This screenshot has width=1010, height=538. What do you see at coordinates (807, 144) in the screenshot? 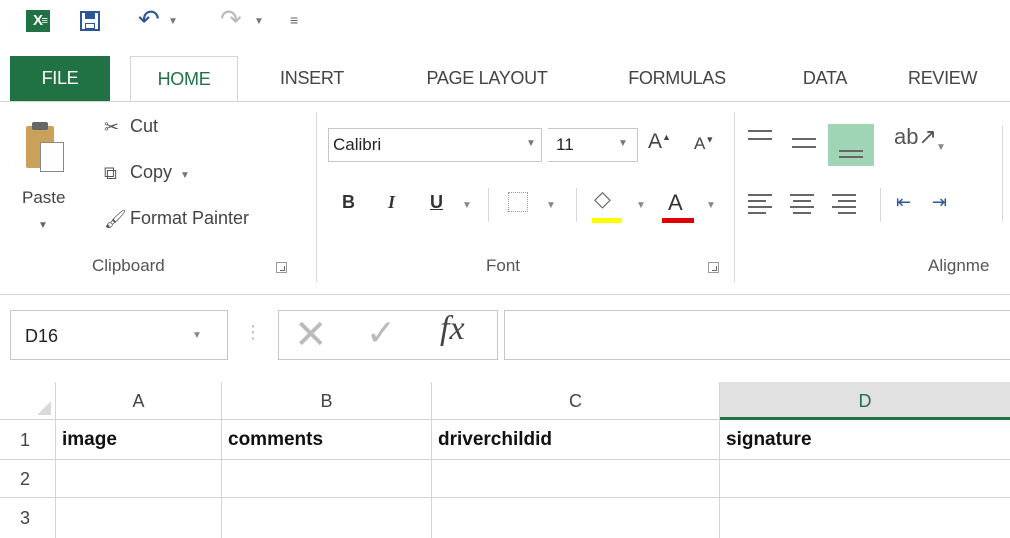
I see `middle-align-icon` at bounding box center [807, 144].